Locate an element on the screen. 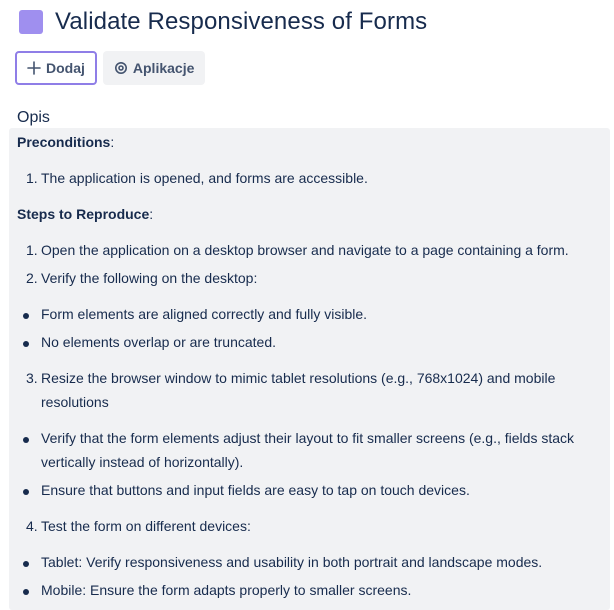 The height and width of the screenshot is (610, 614). issue-type-icon is located at coordinates (31, 22).